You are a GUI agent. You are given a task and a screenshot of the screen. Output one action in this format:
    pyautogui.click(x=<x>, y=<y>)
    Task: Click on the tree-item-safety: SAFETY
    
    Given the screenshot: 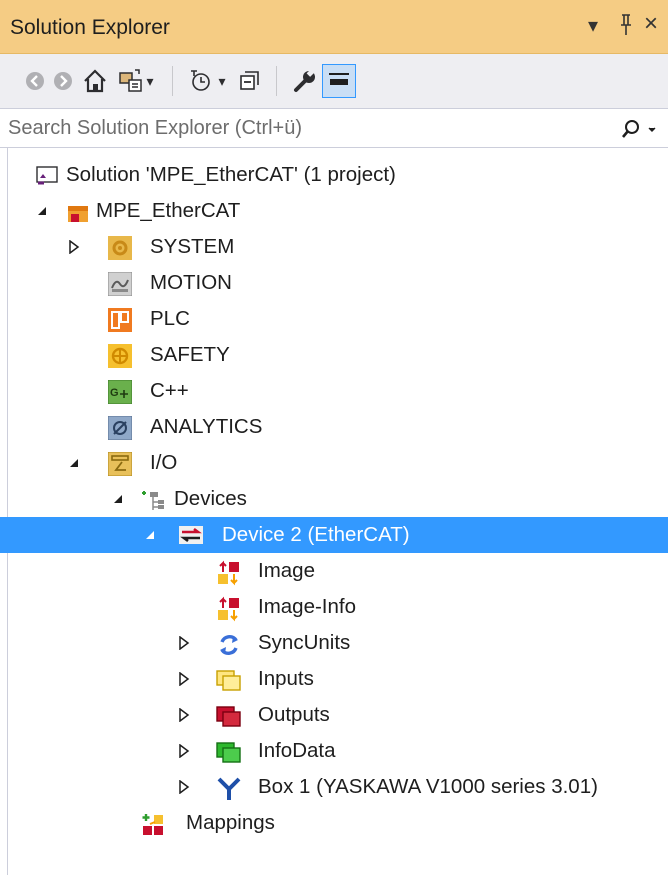 What is the action you would take?
    pyautogui.click(x=334, y=355)
    